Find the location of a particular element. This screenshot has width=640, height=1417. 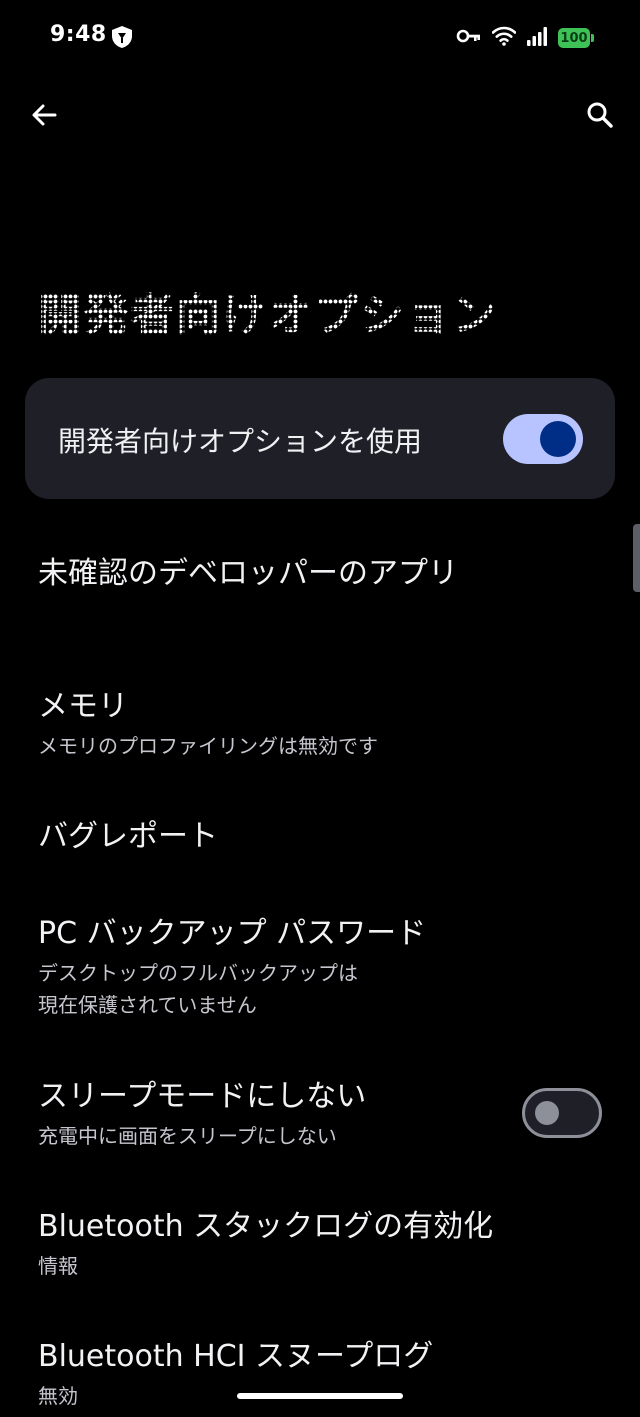

page-title: 開発者向けオプション is located at coordinates (268, 311).